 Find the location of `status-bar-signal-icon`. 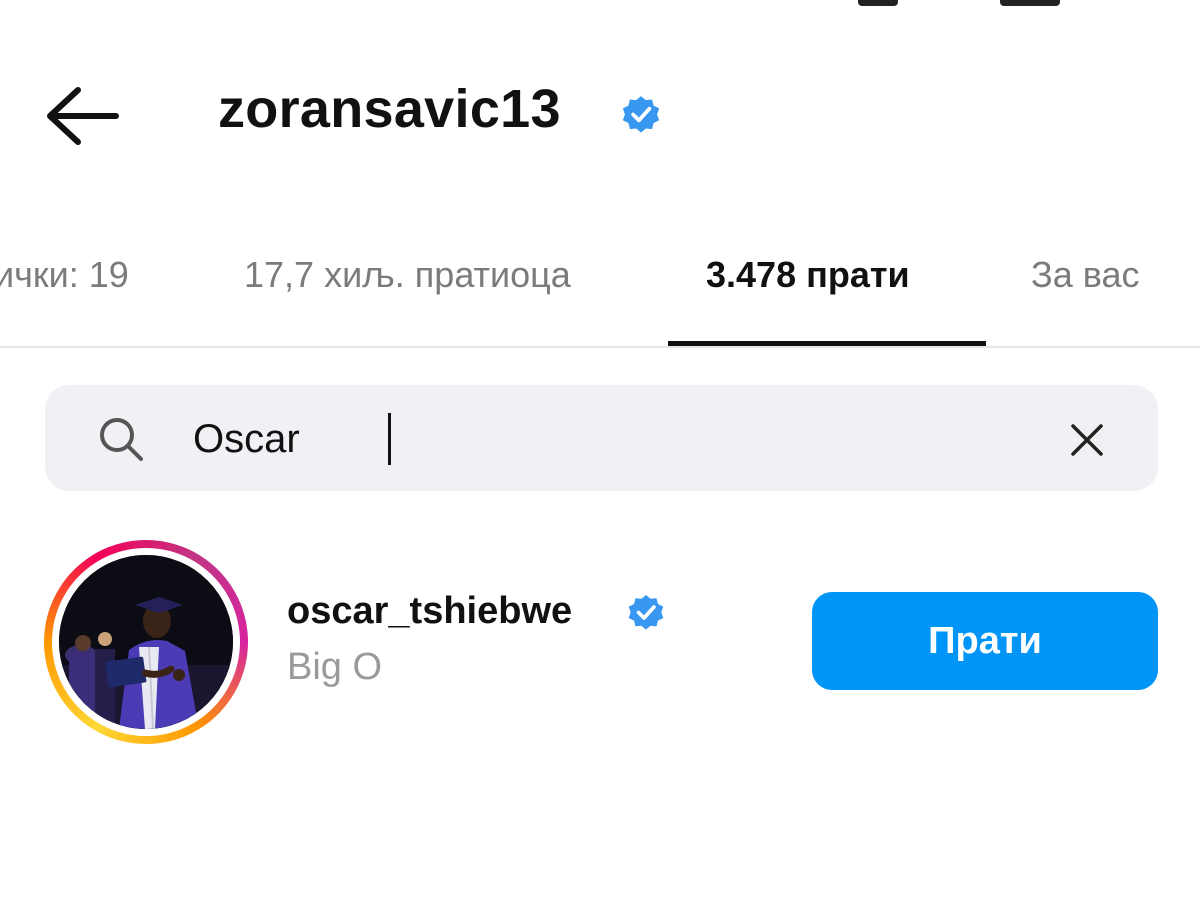

status-bar-signal-icon is located at coordinates (878, 3).